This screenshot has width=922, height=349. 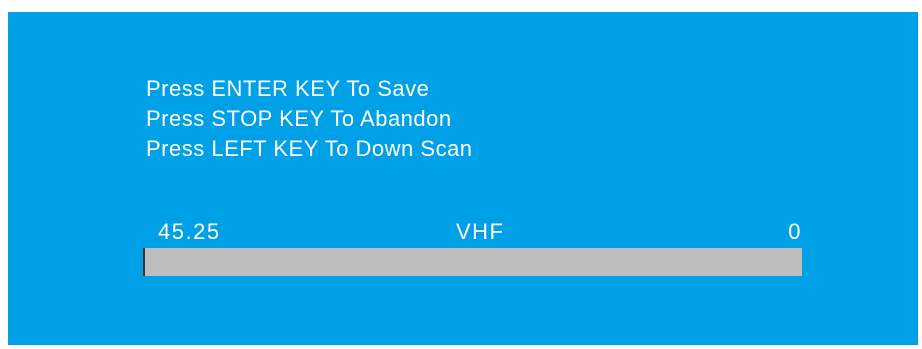 I want to click on instruction-abandon: Press STOP KEY To Abandon, so click(x=299, y=118).